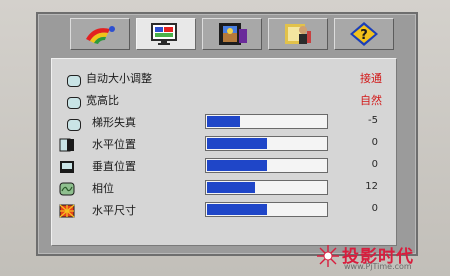  I want to click on tab-image, so click(166, 34).